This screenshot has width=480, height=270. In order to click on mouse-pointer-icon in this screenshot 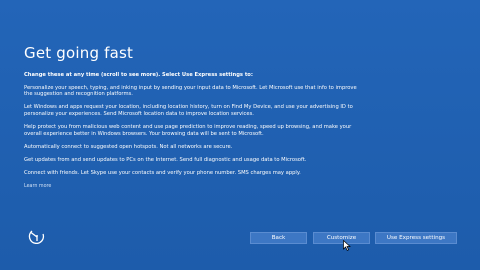, I will do `click(347, 243)`.